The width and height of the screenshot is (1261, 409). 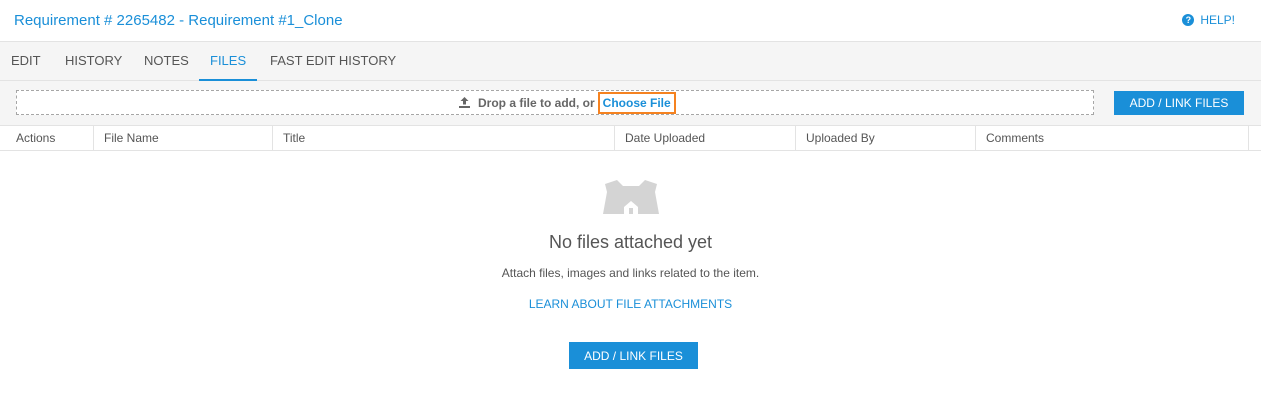 What do you see at coordinates (536, 102) in the screenshot?
I see `drop-text: Drop a file to add, or` at bounding box center [536, 102].